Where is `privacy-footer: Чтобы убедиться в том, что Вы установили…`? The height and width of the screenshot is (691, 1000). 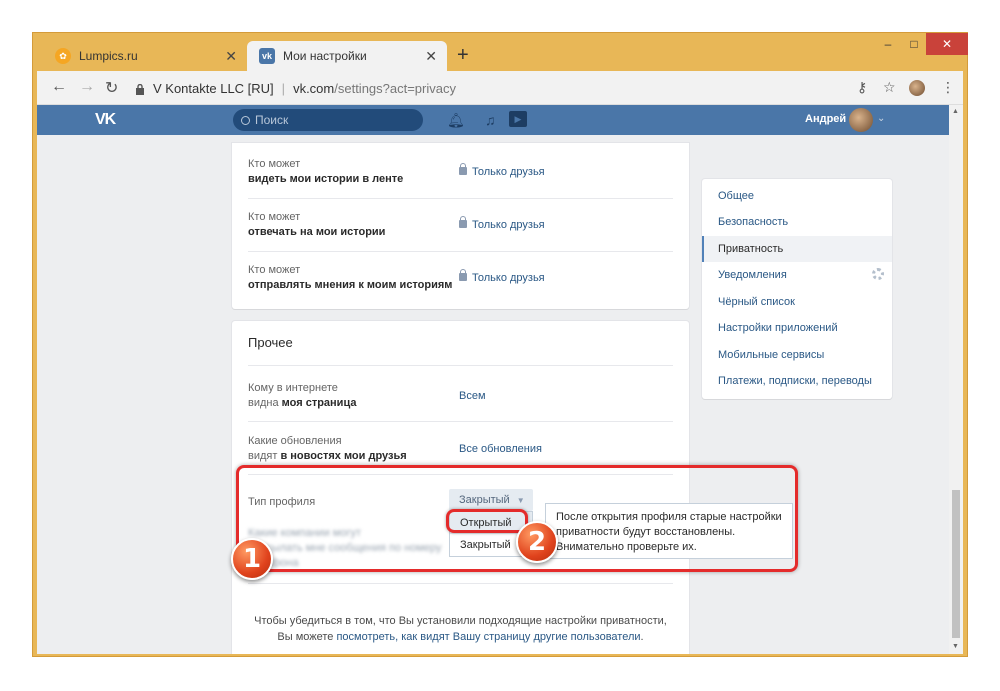 privacy-footer: Чтобы убедиться в том, что Вы установили… is located at coordinates (460, 629).